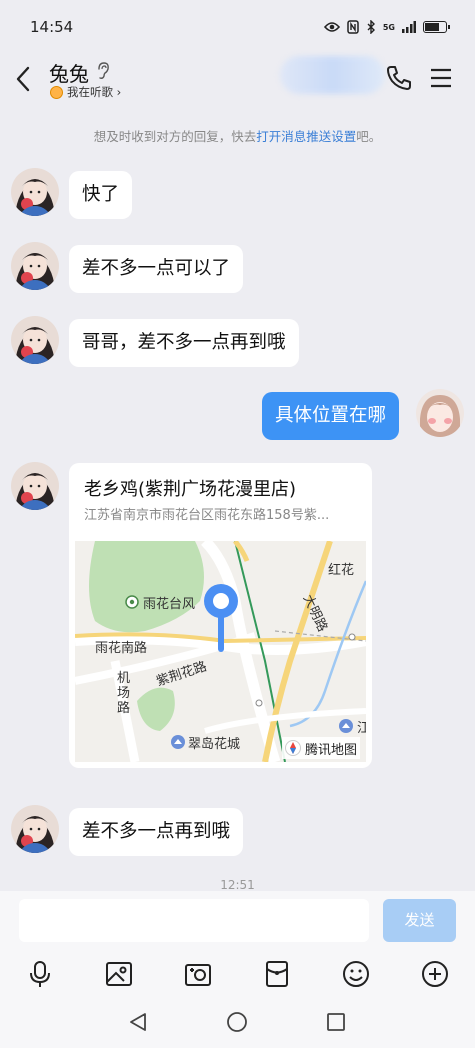 This screenshot has height=1048, width=475. I want to click on contact-status: 我在听歌 ›, so click(85, 92).